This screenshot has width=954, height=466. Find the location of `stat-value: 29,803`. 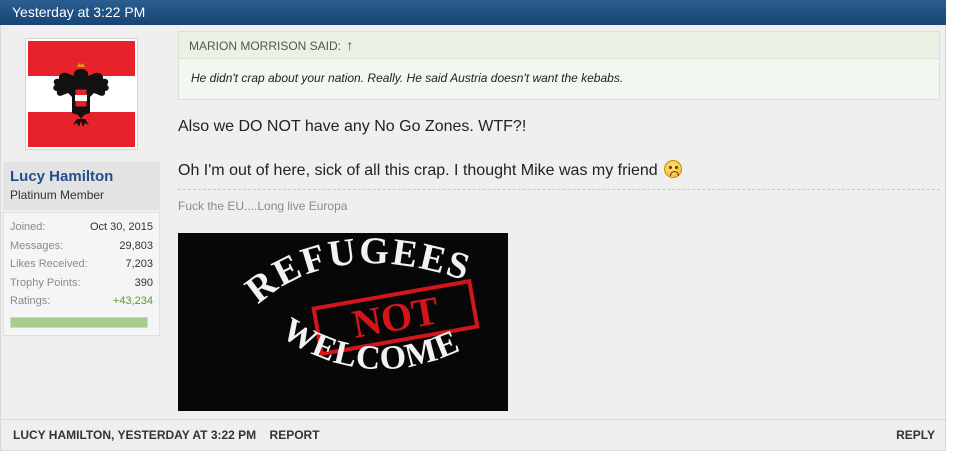

stat-value: 29,803 is located at coordinates (136, 246).